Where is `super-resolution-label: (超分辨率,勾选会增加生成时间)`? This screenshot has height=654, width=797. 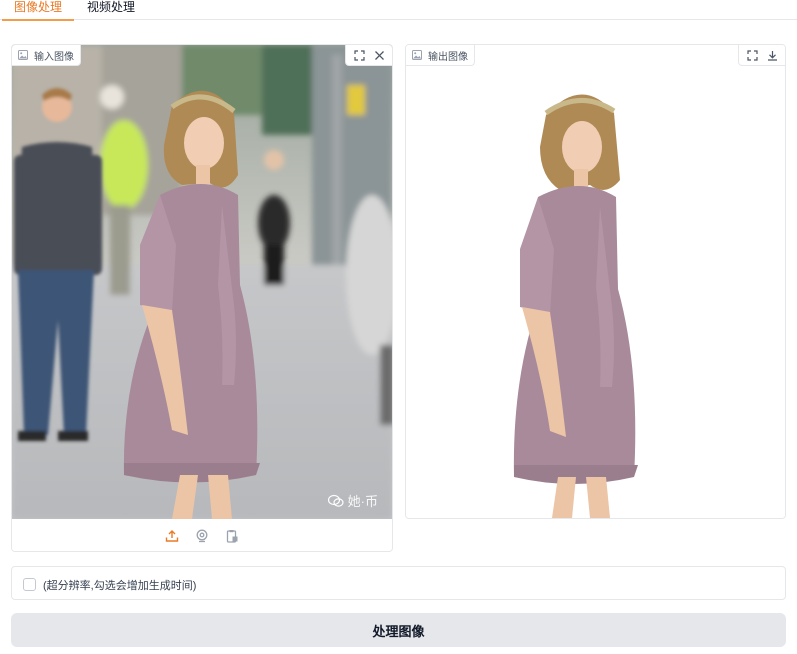
super-resolution-label: (超分辨率,勾选会增加生成时间) is located at coordinates (119, 585).